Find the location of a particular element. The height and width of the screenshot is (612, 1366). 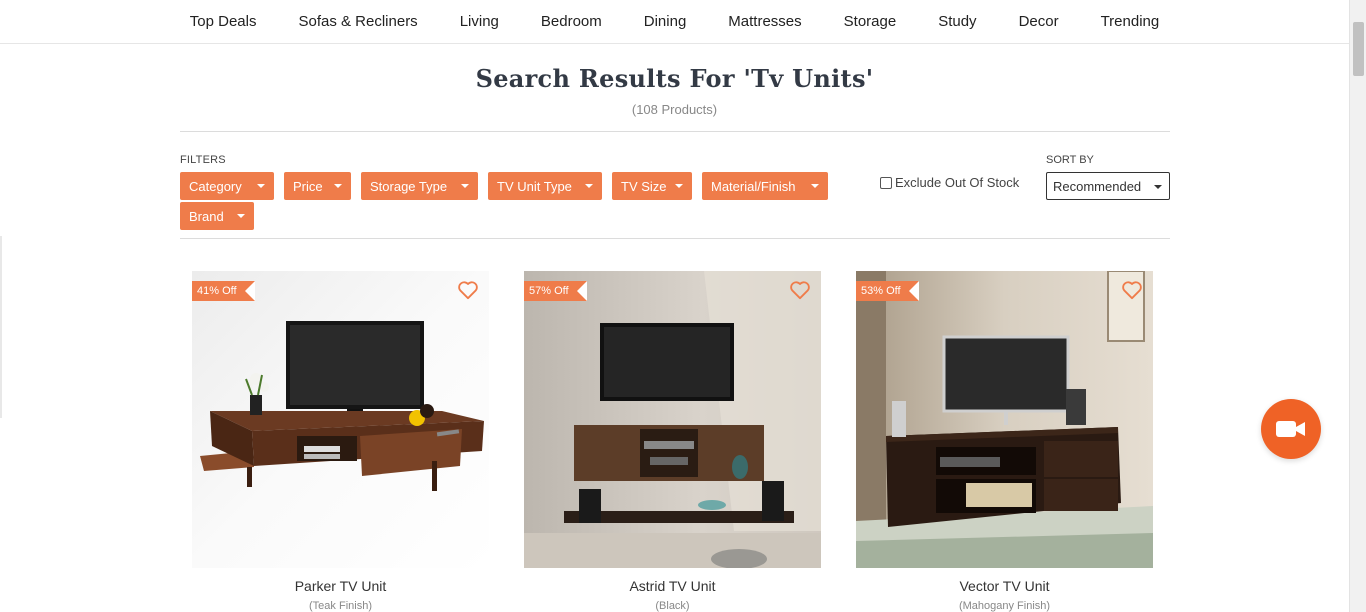

filter-price-button: Price is located at coordinates (317, 186).